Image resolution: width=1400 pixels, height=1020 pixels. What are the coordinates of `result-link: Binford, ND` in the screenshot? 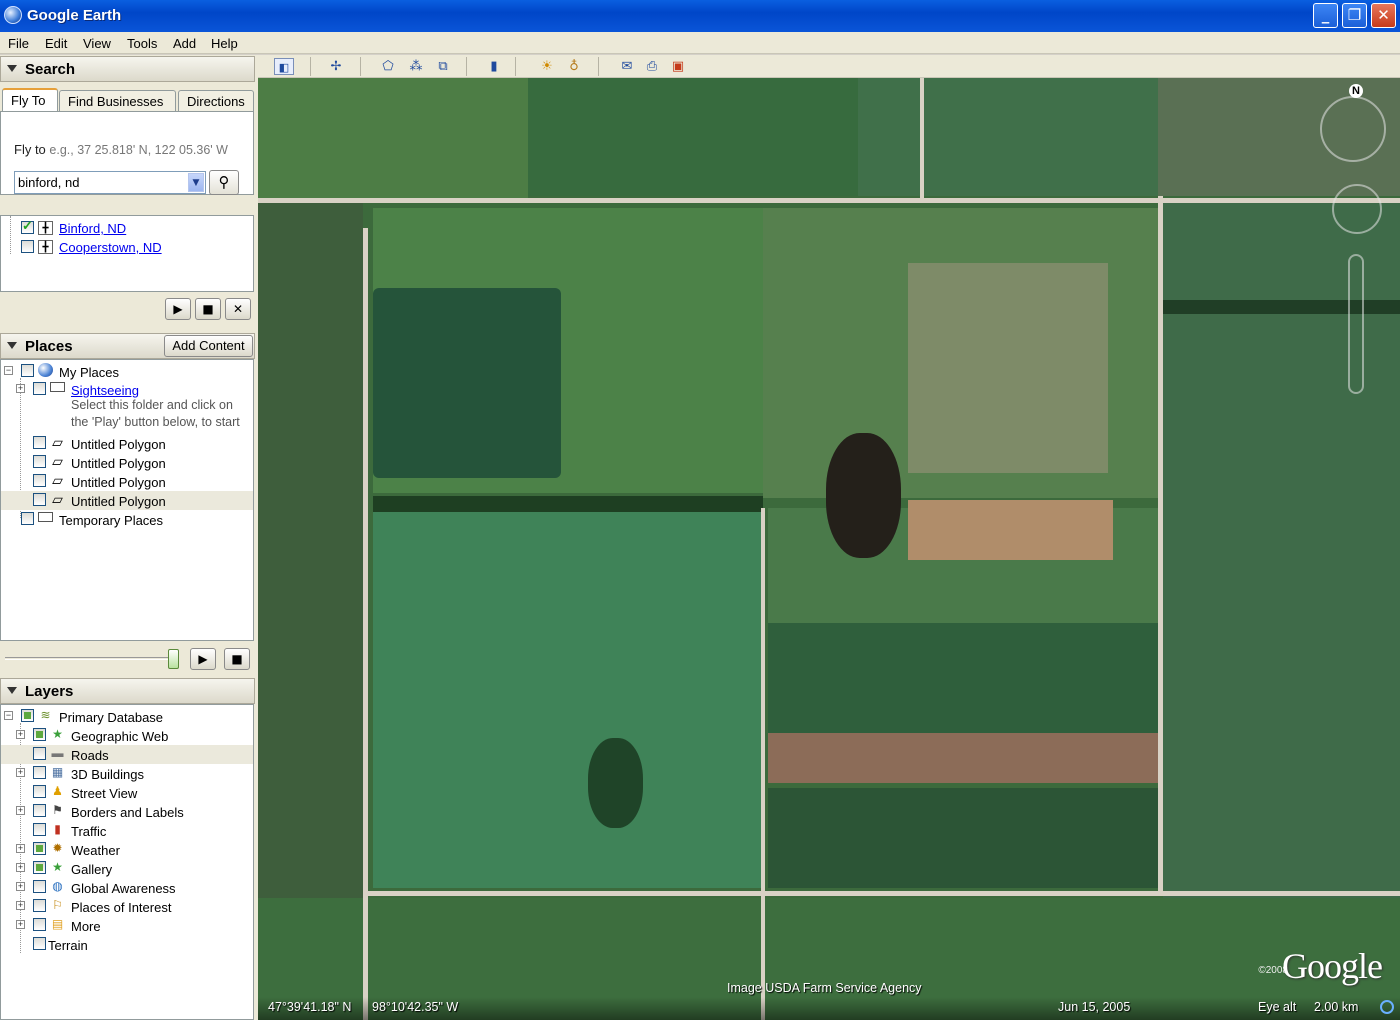 It's located at (92, 228).